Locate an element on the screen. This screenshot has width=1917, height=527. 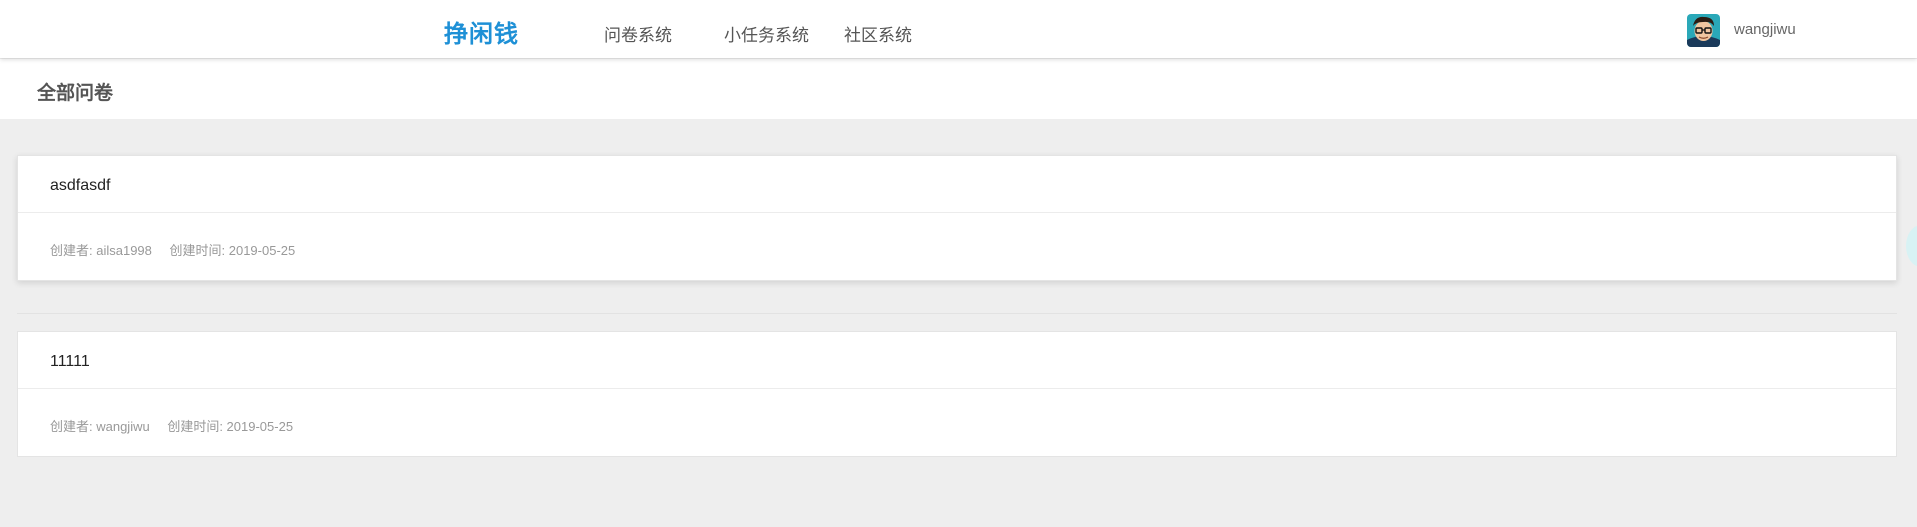
survey-creator: 创建者: ailsa1998 is located at coordinates (101, 250).